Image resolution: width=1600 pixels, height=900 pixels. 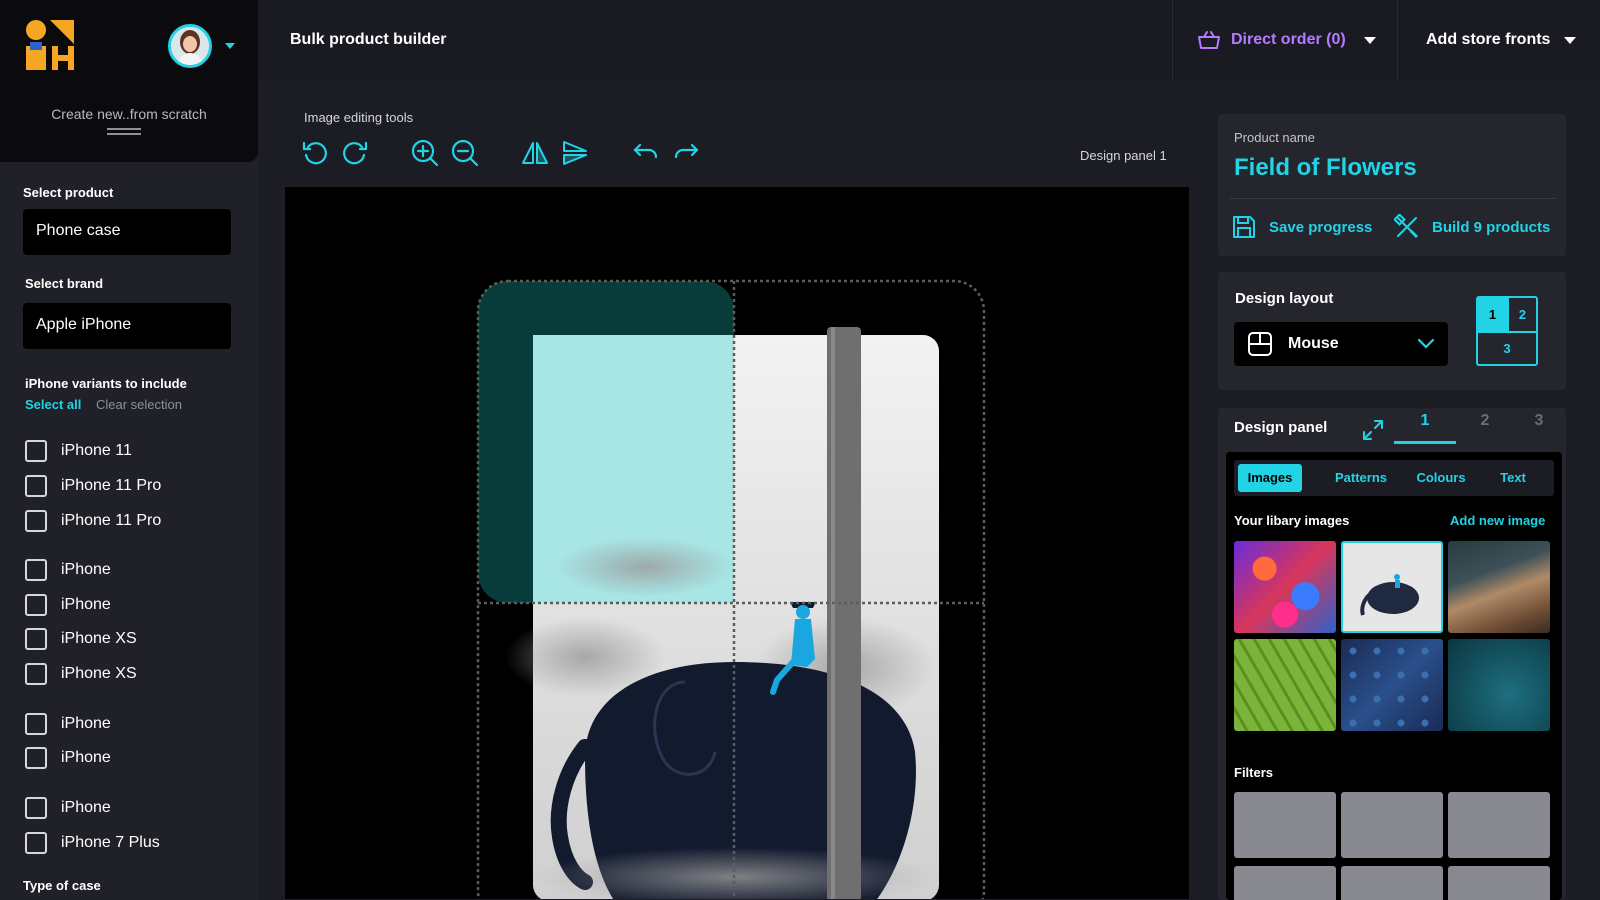 What do you see at coordinates (1485, 420) in the screenshot?
I see `tab-label: 2` at bounding box center [1485, 420].